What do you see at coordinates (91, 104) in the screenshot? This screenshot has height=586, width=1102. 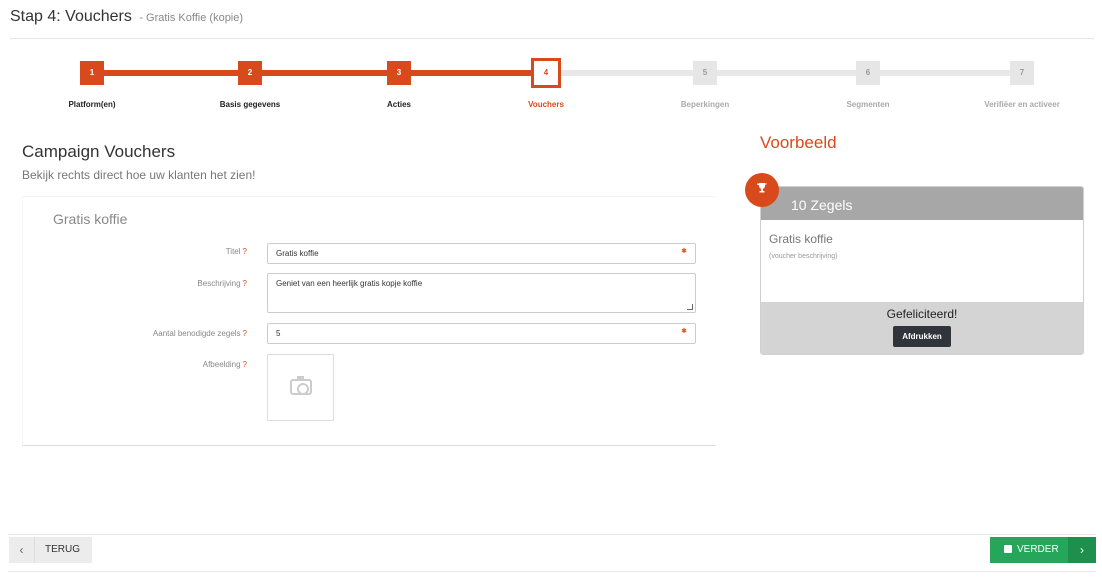 I see `wizard-label-platforms: Platform(en)` at bounding box center [91, 104].